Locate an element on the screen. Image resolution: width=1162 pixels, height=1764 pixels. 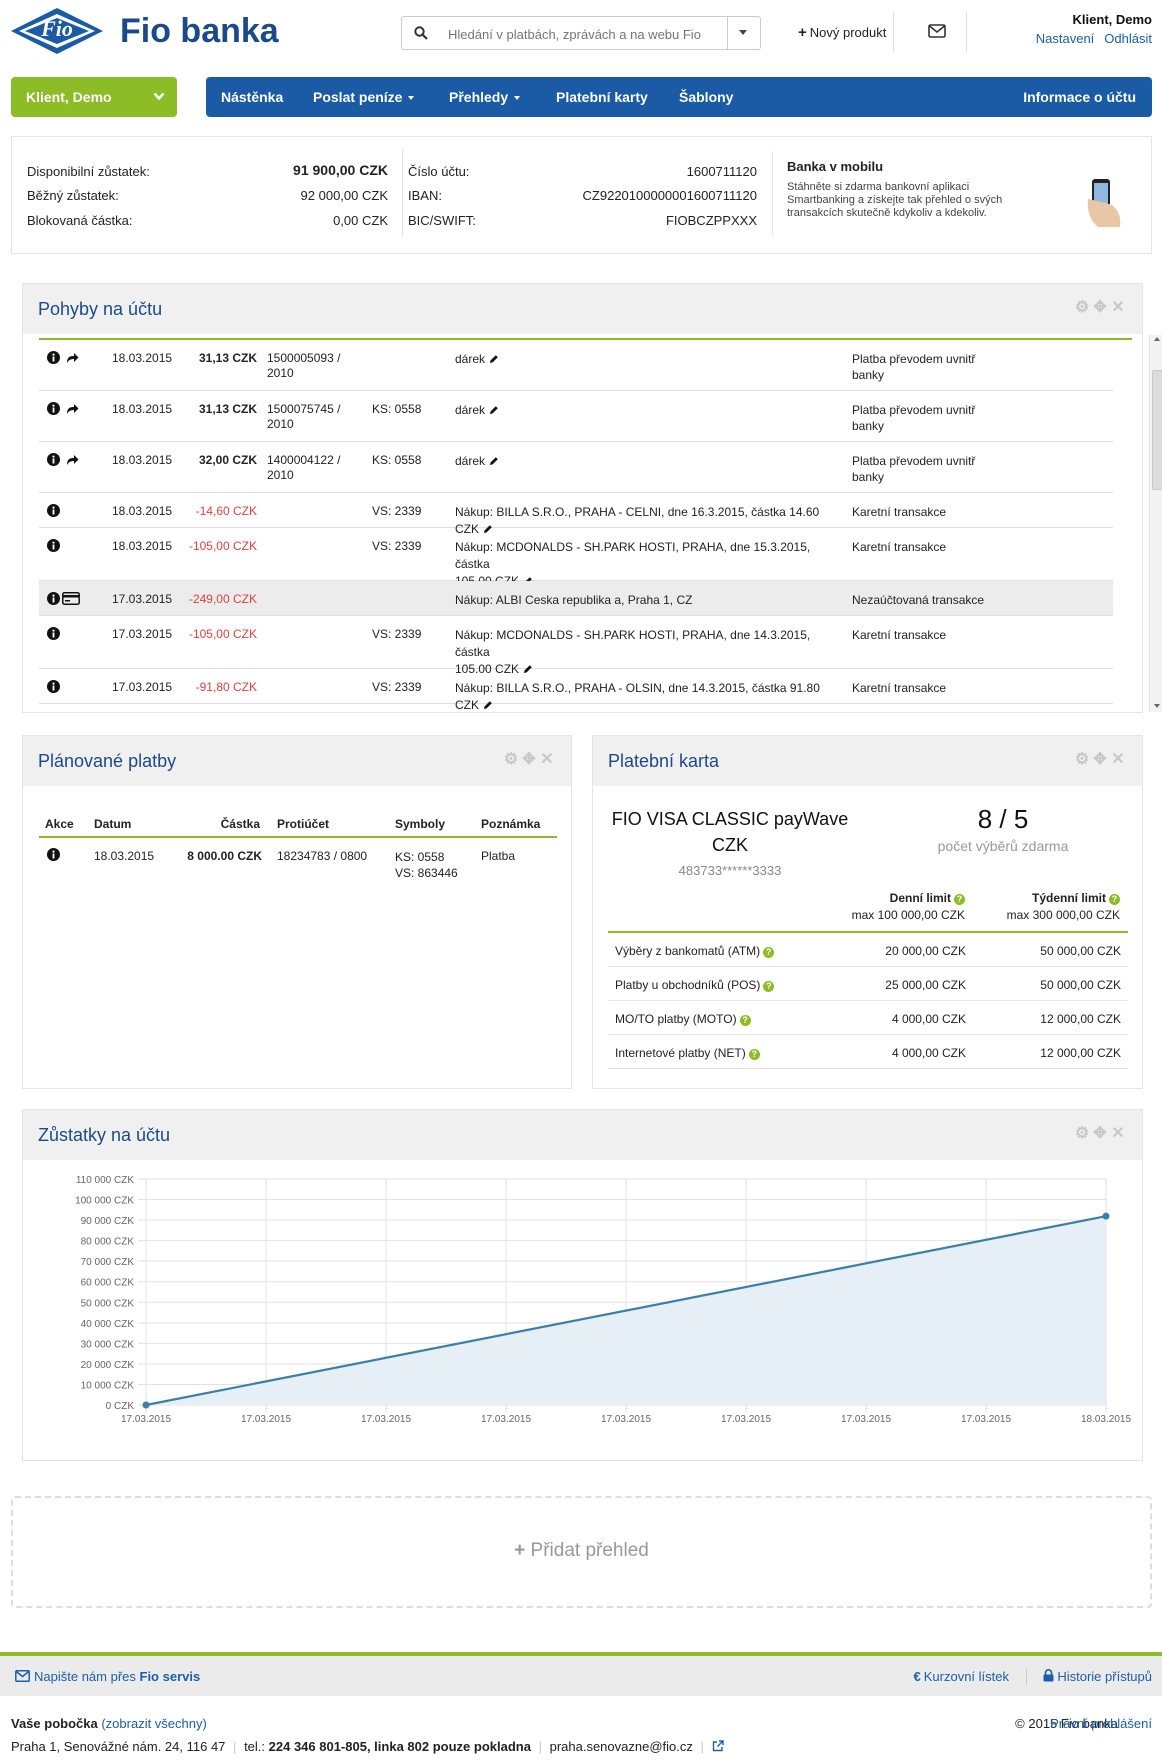
tx-account-line: 1400004122 / is located at coordinates (304, 460).